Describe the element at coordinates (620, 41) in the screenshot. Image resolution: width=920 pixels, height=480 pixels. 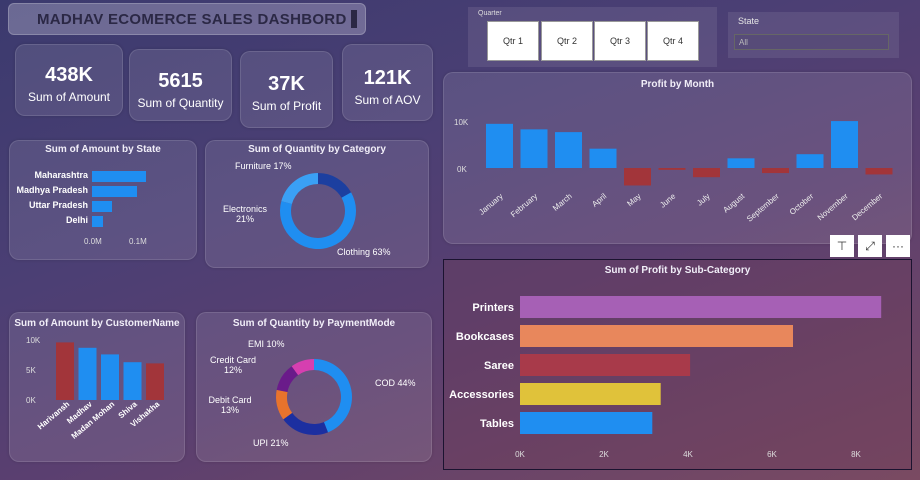
I see `quarter-button-q3: Qtr 3` at that location.